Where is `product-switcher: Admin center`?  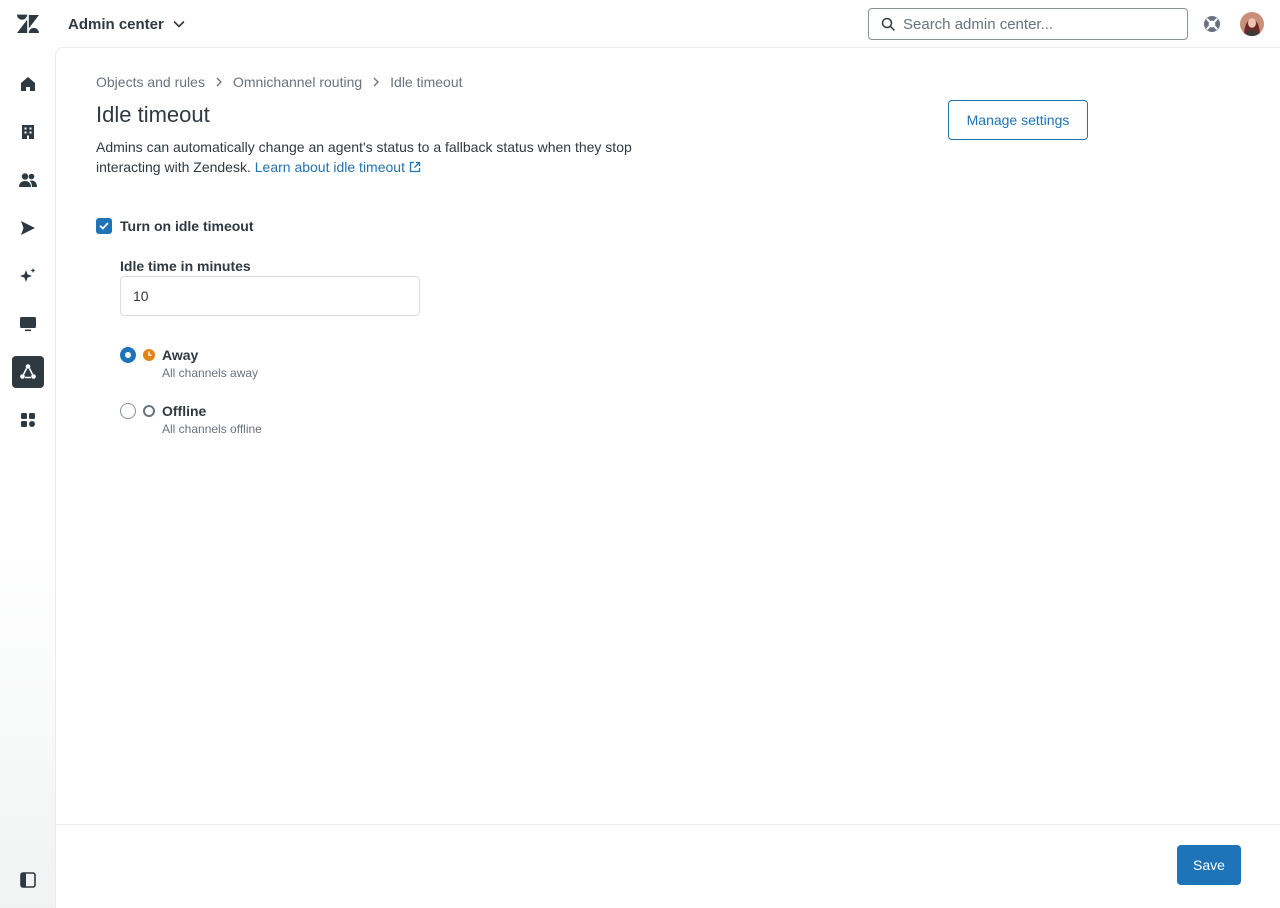 product-switcher: Admin center is located at coordinates (127, 24).